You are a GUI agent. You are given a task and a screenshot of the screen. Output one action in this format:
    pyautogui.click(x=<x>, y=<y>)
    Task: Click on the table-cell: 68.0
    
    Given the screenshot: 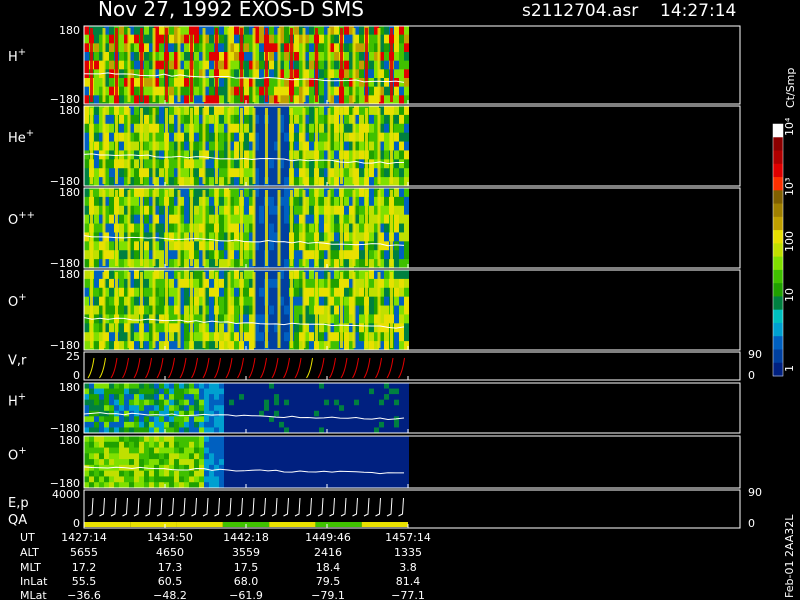 What is the action you would take?
    pyautogui.click(x=246, y=581)
    